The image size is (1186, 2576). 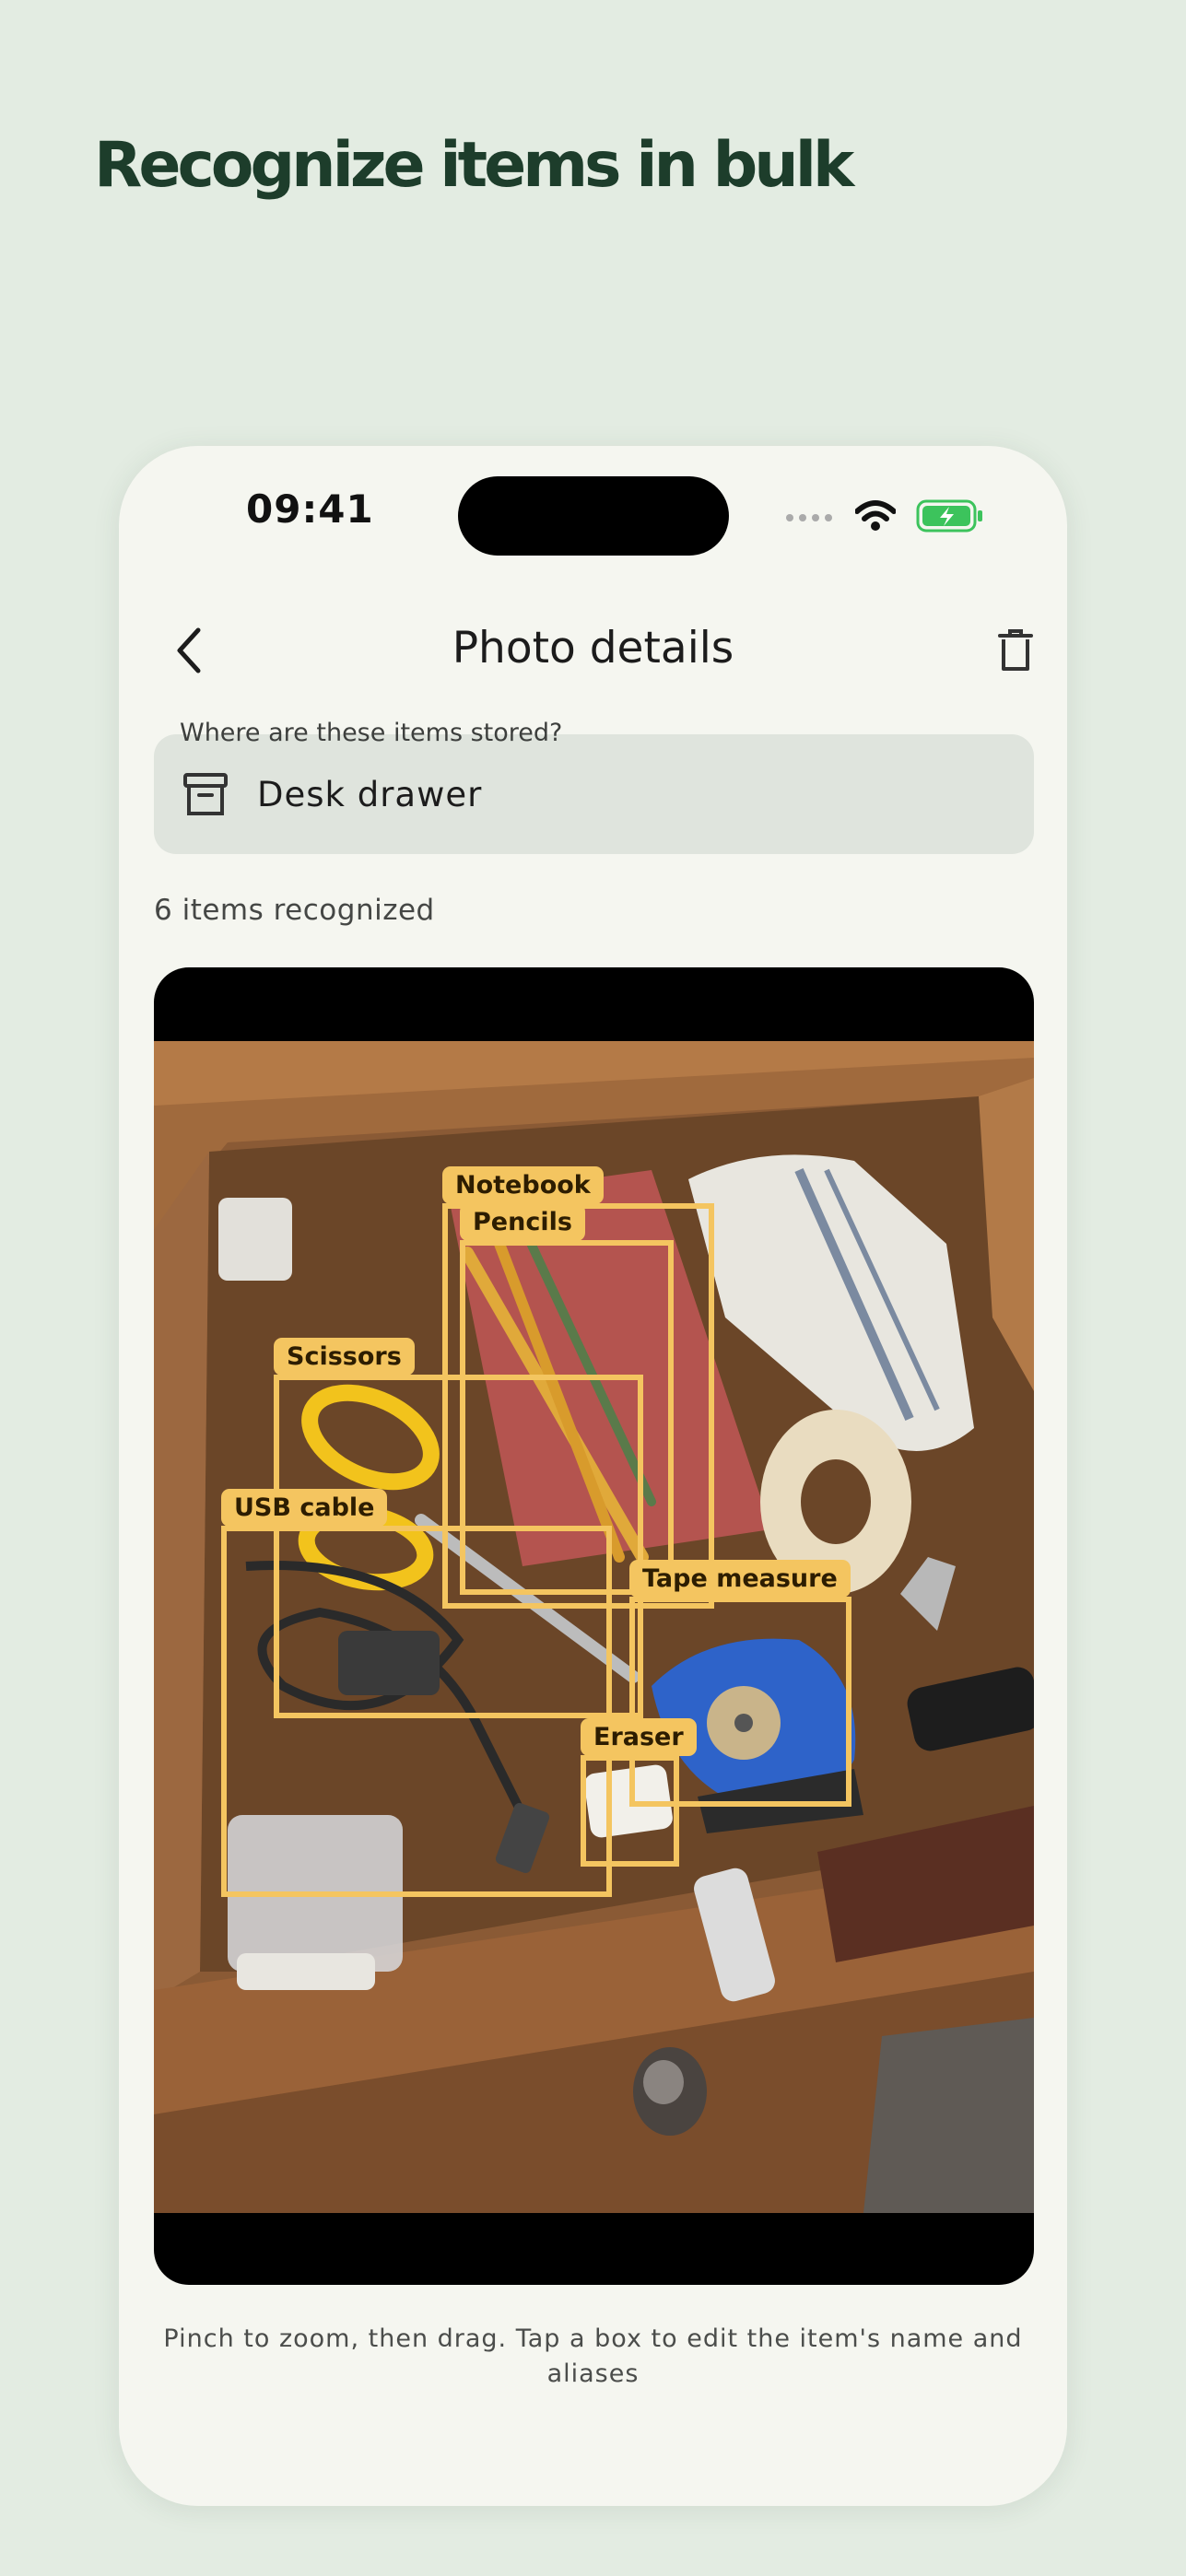 What do you see at coordinates (593, 516) in the screenshot?
I see `dynamic-island` at bounding box center [593, 516].